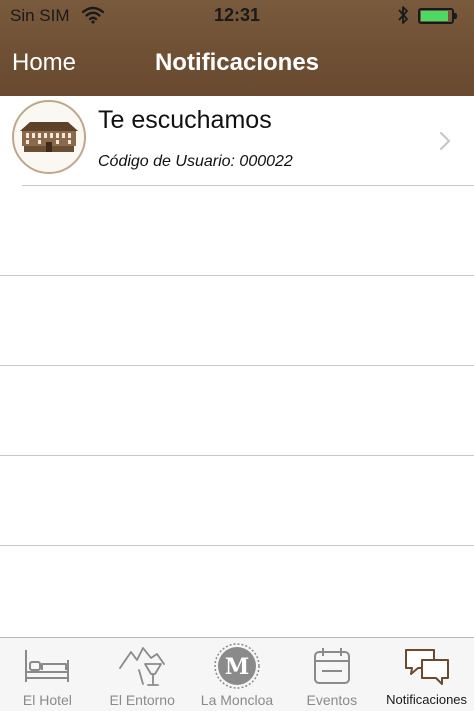  What do you see at coordinates (49, 137) in the screenshot?
I see `hotel-building-thumbnail` at bounding box center [49, 137].